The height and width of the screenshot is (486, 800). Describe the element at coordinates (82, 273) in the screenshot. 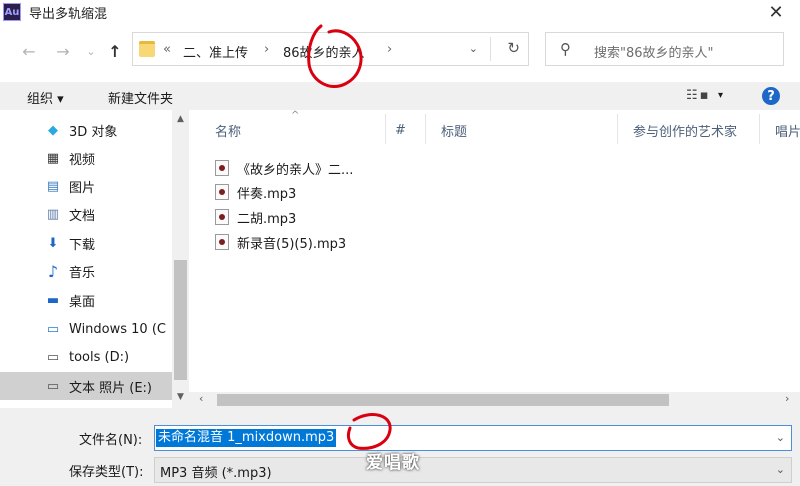

I see `sidebar-item-label: 音乐` at that location.